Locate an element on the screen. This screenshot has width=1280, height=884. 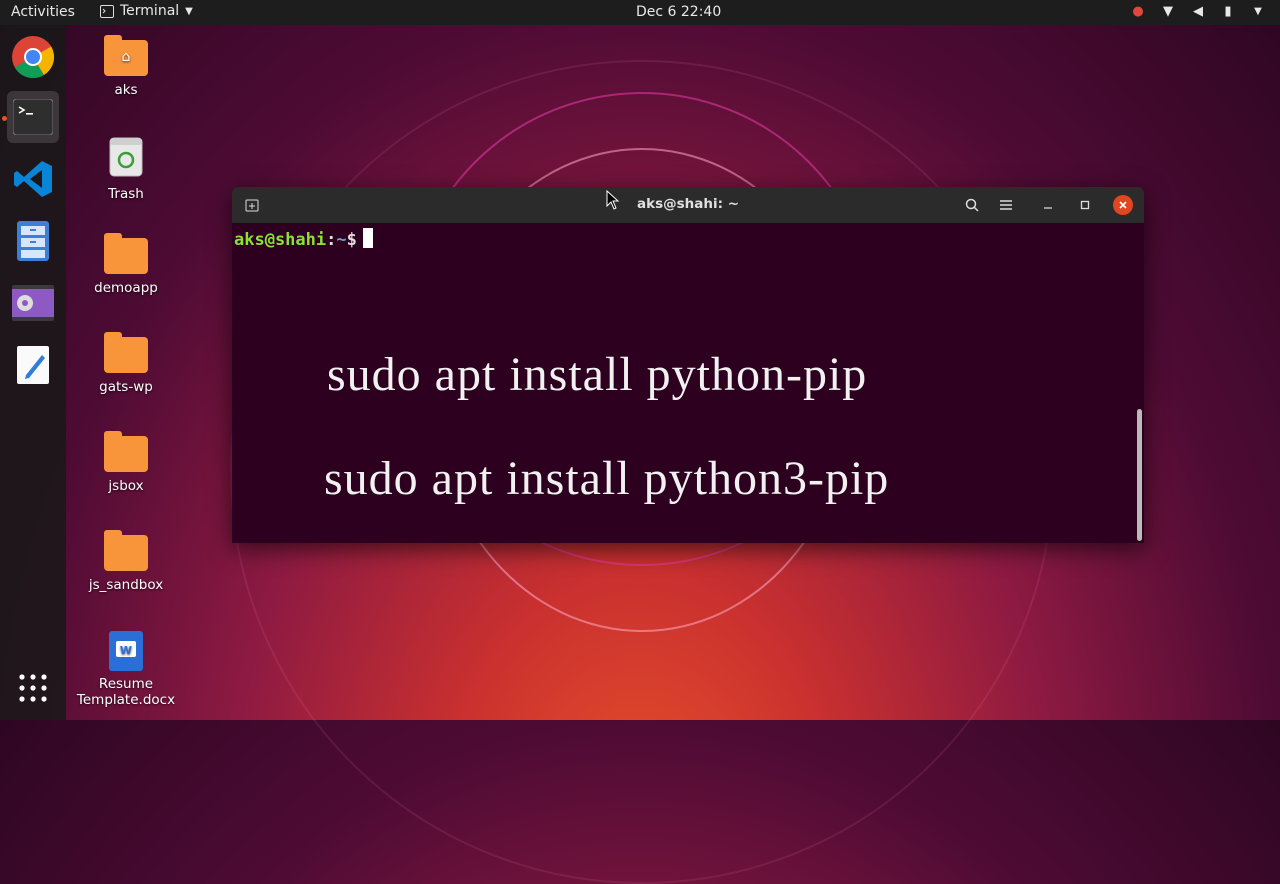
close-icon is located at coordinates (1123, 205).